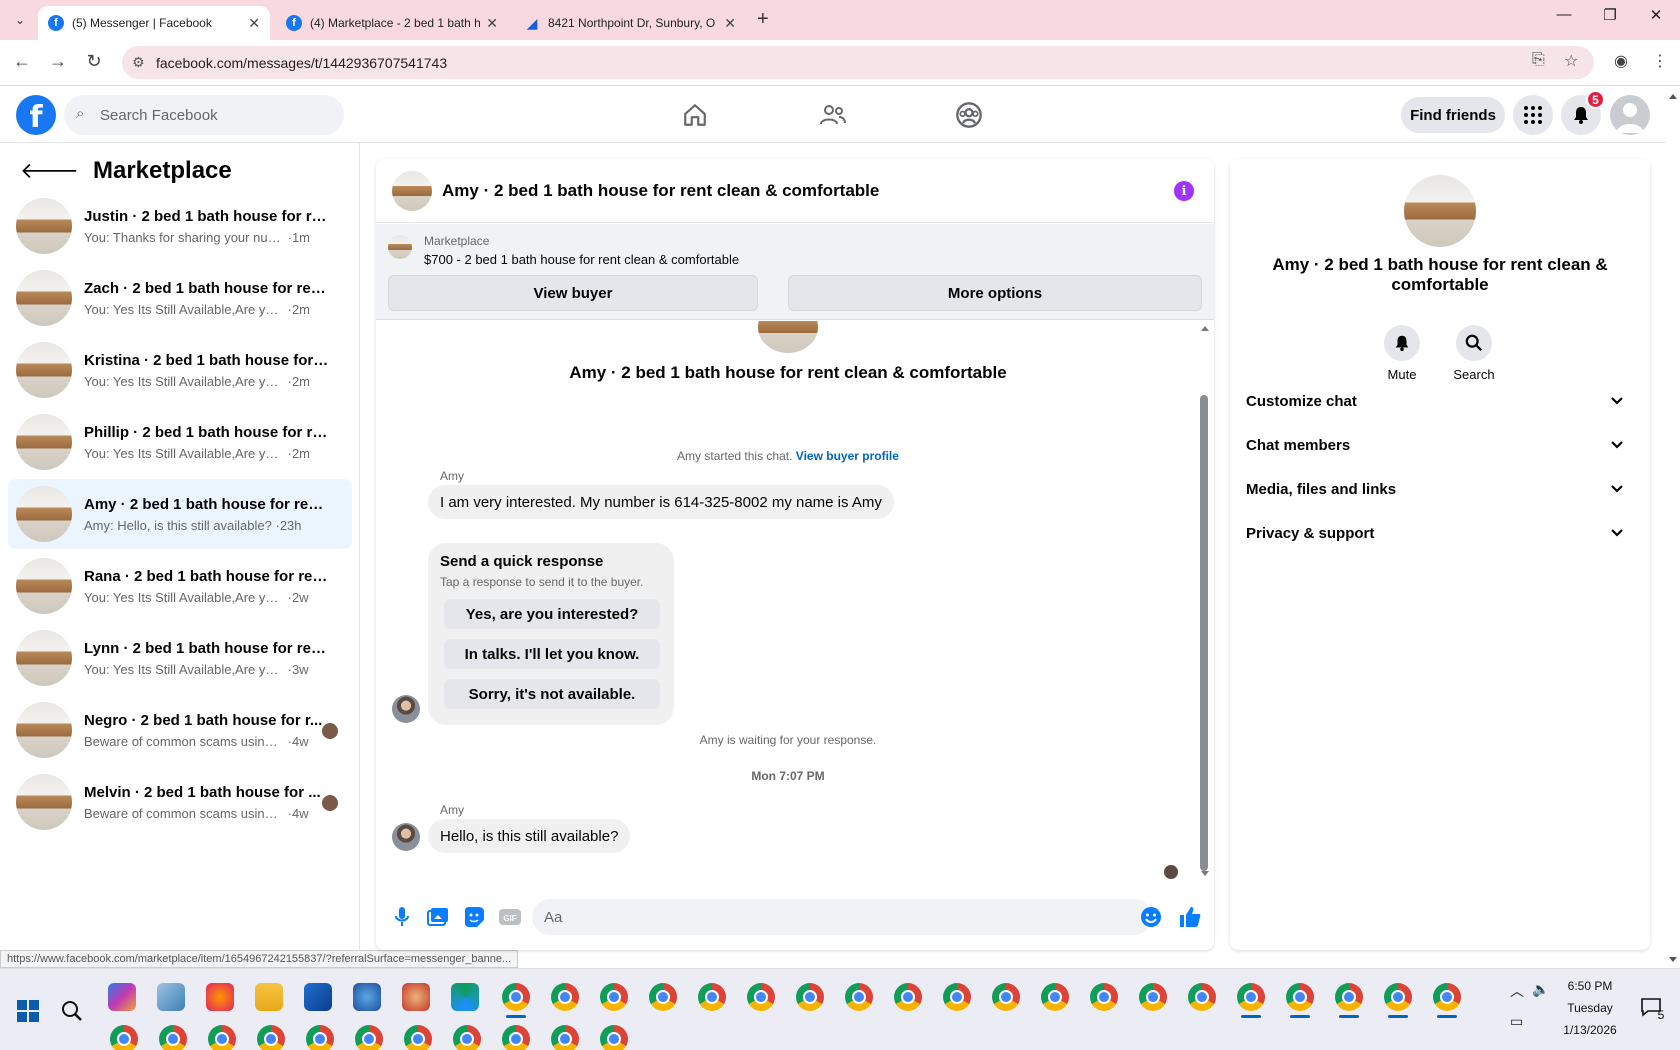  Describe the element at coordinates (1204, 633) in the screenshot. I see `thread-scroll-thumb` at that location.